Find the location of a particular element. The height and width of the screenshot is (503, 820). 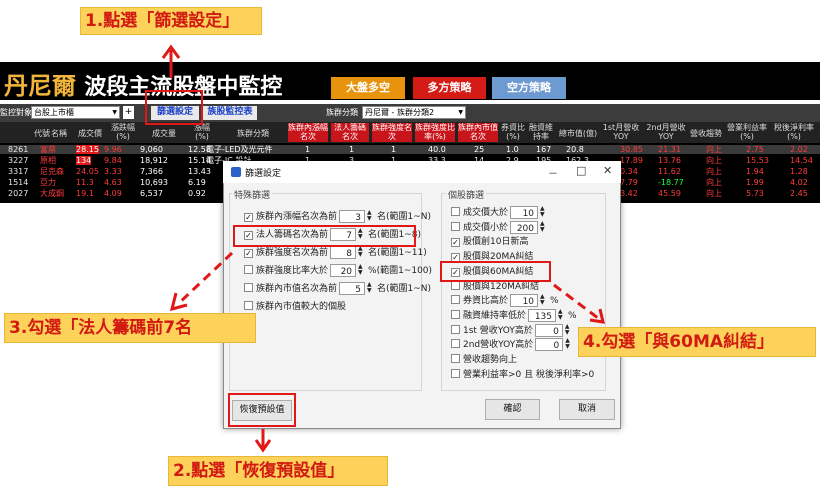

arrow-step3-head is located at coordinates (178, 302).